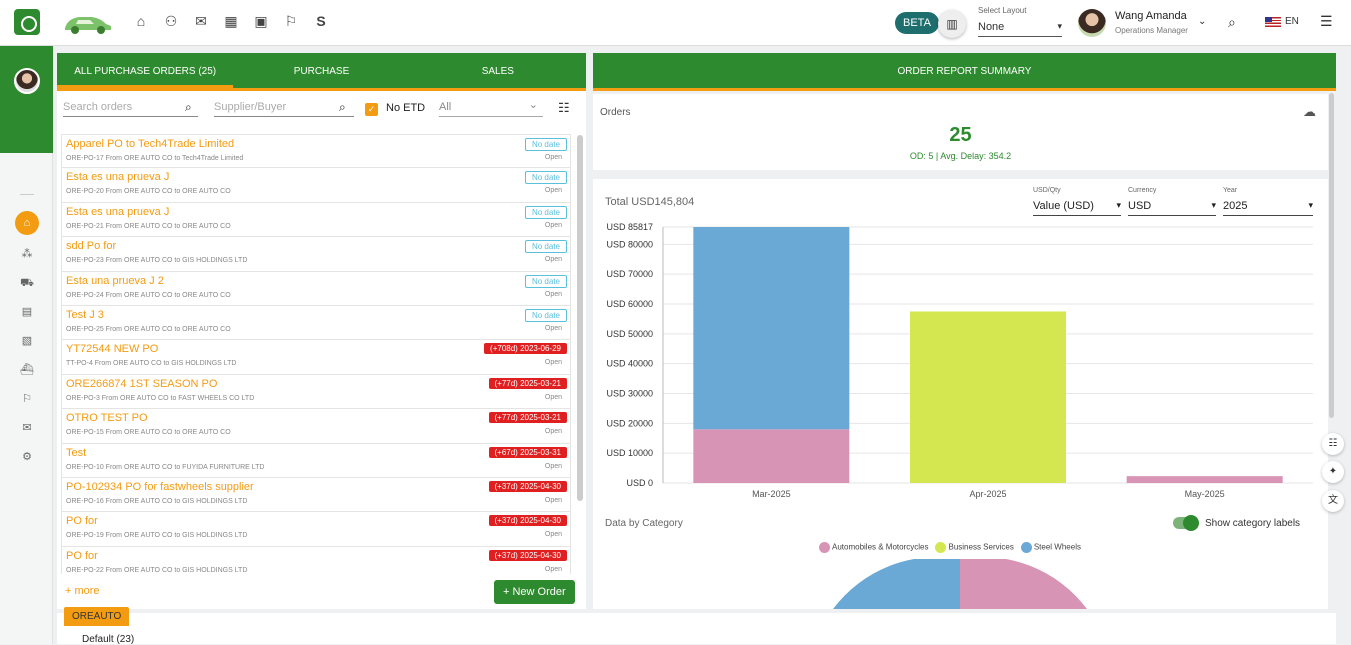  I want to click on more-link: + more, so click(82, 591).